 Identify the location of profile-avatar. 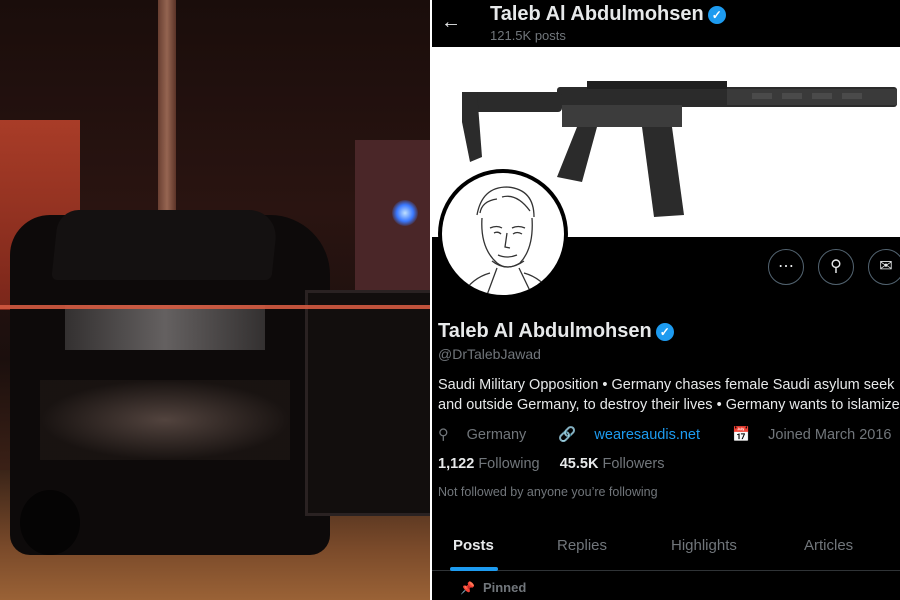
(503, 234).